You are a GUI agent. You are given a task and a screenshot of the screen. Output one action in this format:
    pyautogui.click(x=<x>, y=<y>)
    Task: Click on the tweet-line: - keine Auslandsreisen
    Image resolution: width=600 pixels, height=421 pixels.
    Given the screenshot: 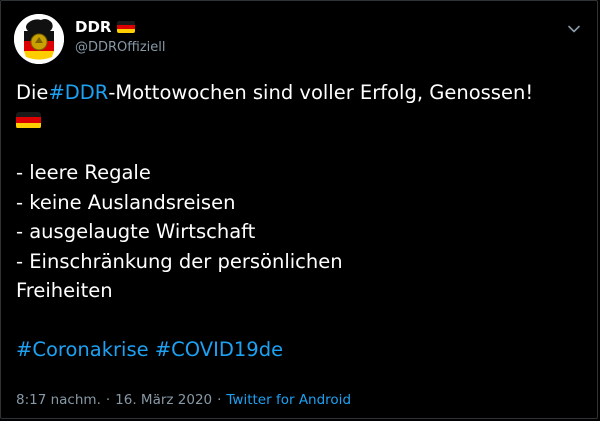 What is the action you would take?
    pyautogui.click(x=126, y=202)
    